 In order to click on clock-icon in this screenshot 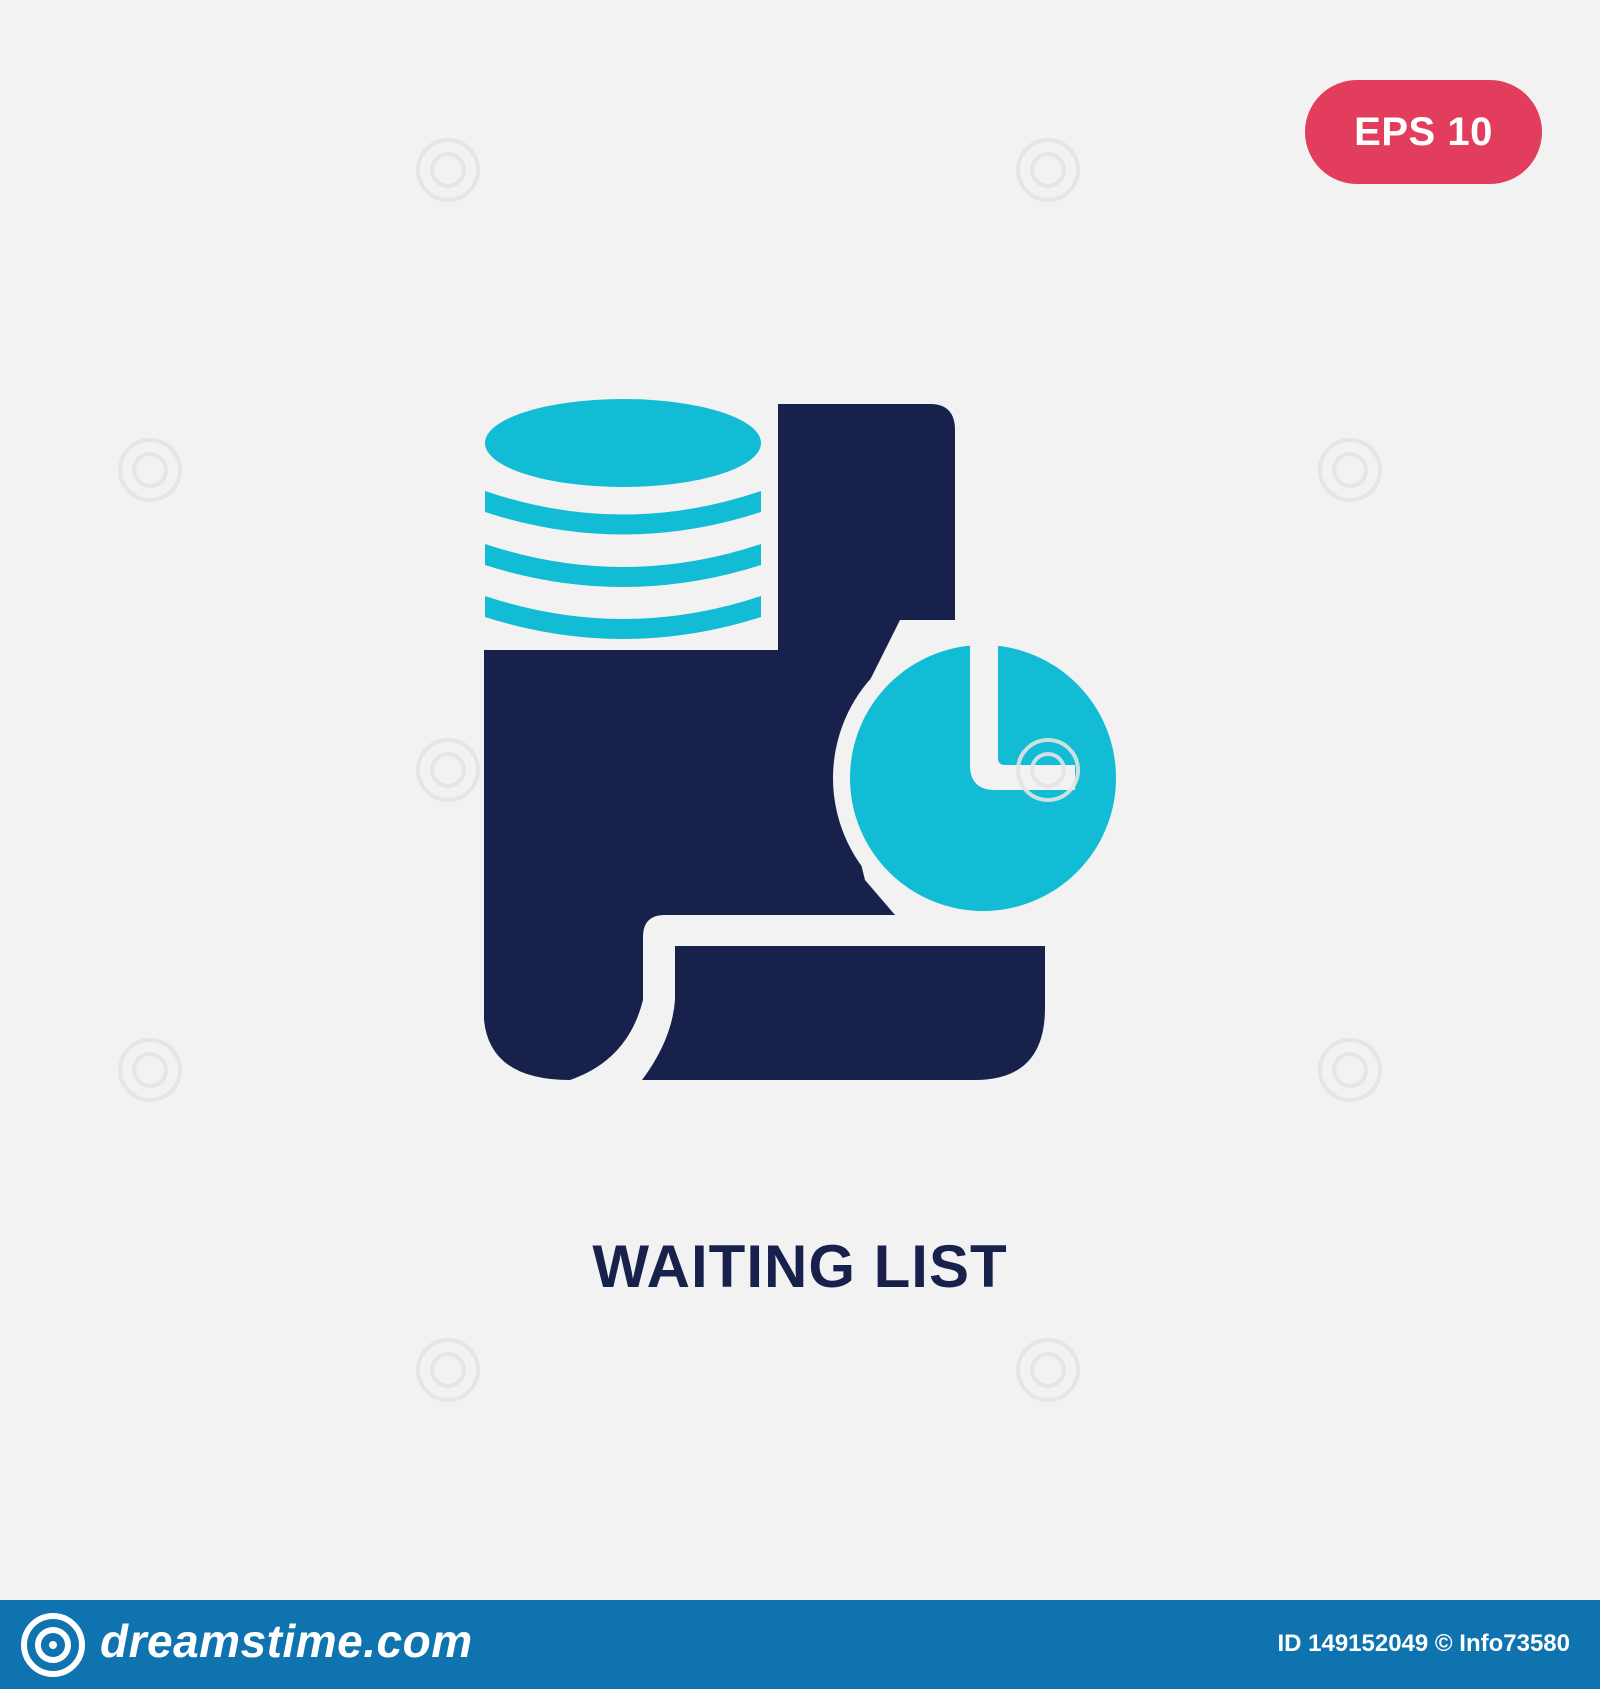, I will do `click(983, 778)`.